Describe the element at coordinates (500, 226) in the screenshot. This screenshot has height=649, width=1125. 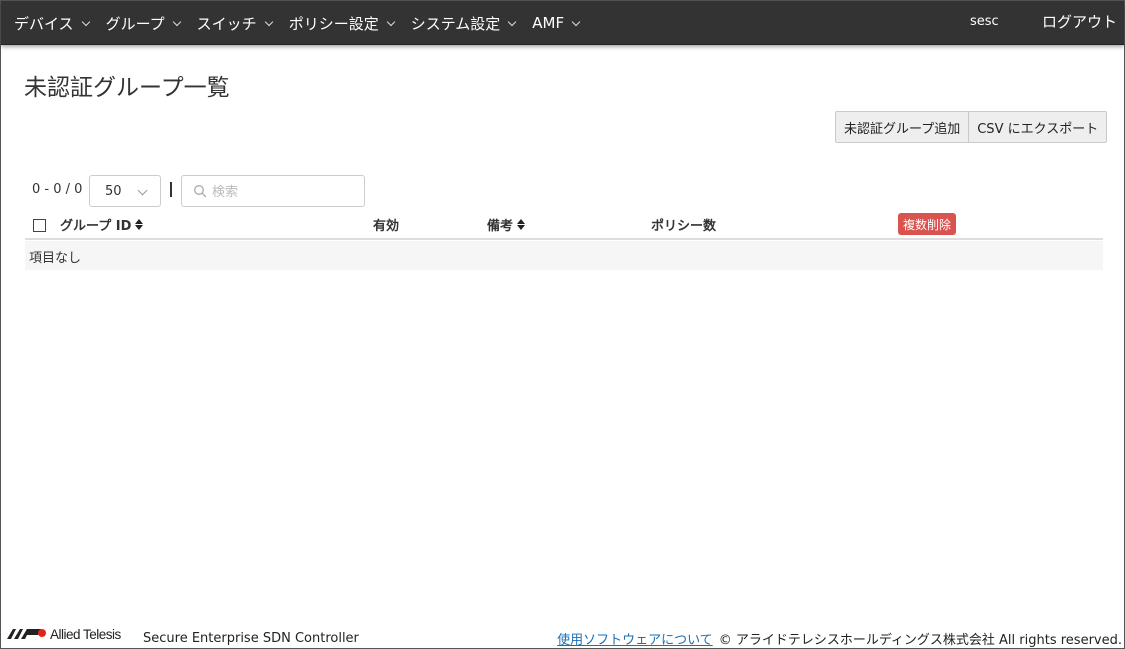
I see `column-remarks-label: 備考` at that location.